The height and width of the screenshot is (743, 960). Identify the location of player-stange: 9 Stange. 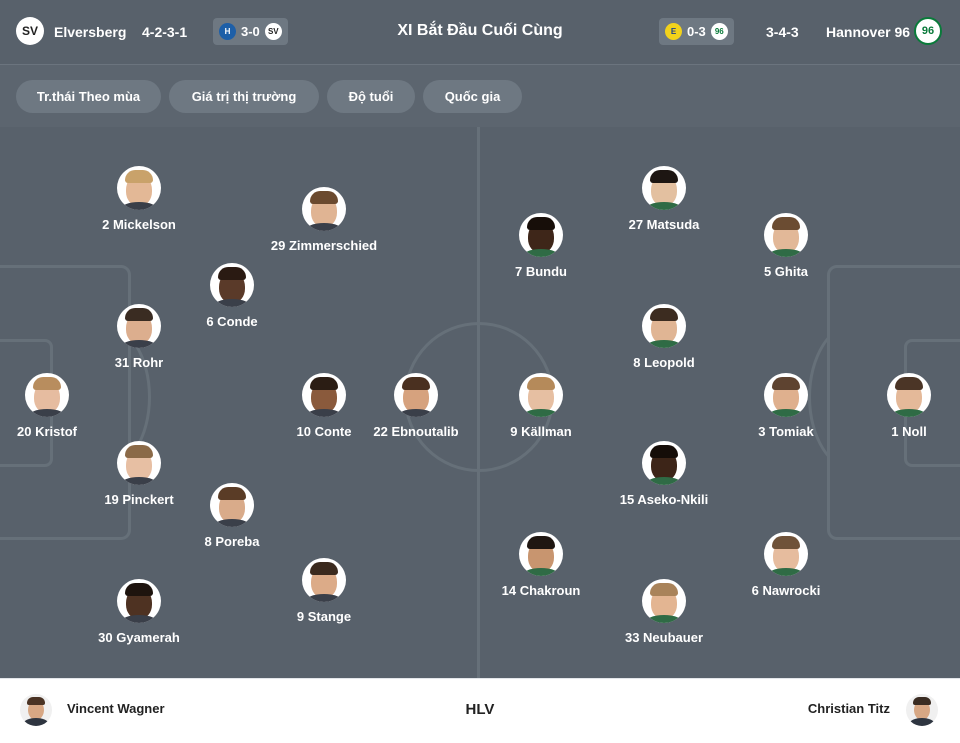
(324, 591).